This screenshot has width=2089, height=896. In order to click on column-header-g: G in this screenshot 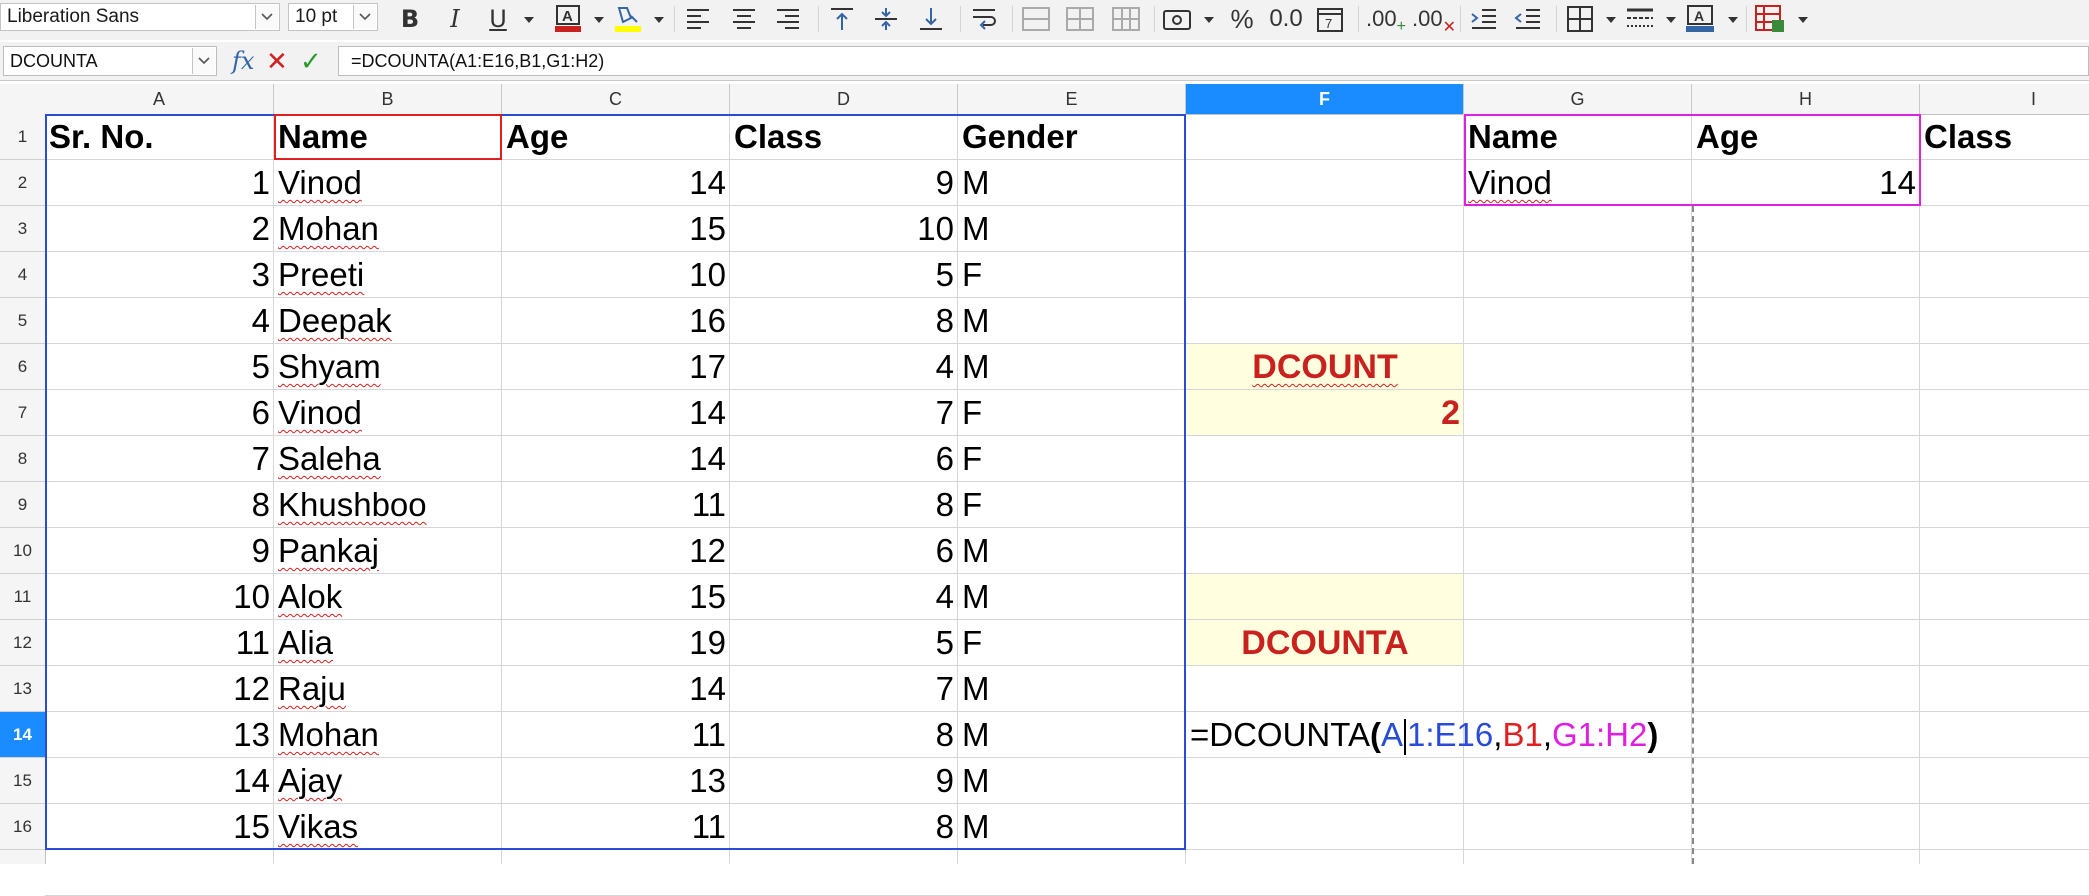, I will do `click(1578, 99)`.